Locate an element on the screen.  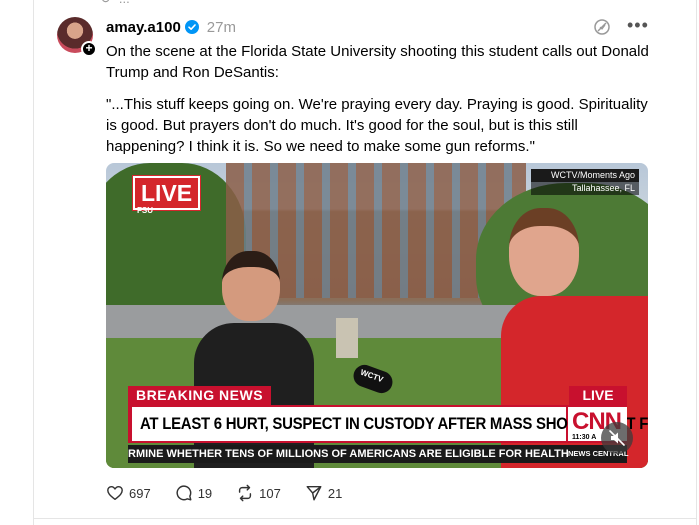
repost-count: 107 is located at coordinates (270, 493).